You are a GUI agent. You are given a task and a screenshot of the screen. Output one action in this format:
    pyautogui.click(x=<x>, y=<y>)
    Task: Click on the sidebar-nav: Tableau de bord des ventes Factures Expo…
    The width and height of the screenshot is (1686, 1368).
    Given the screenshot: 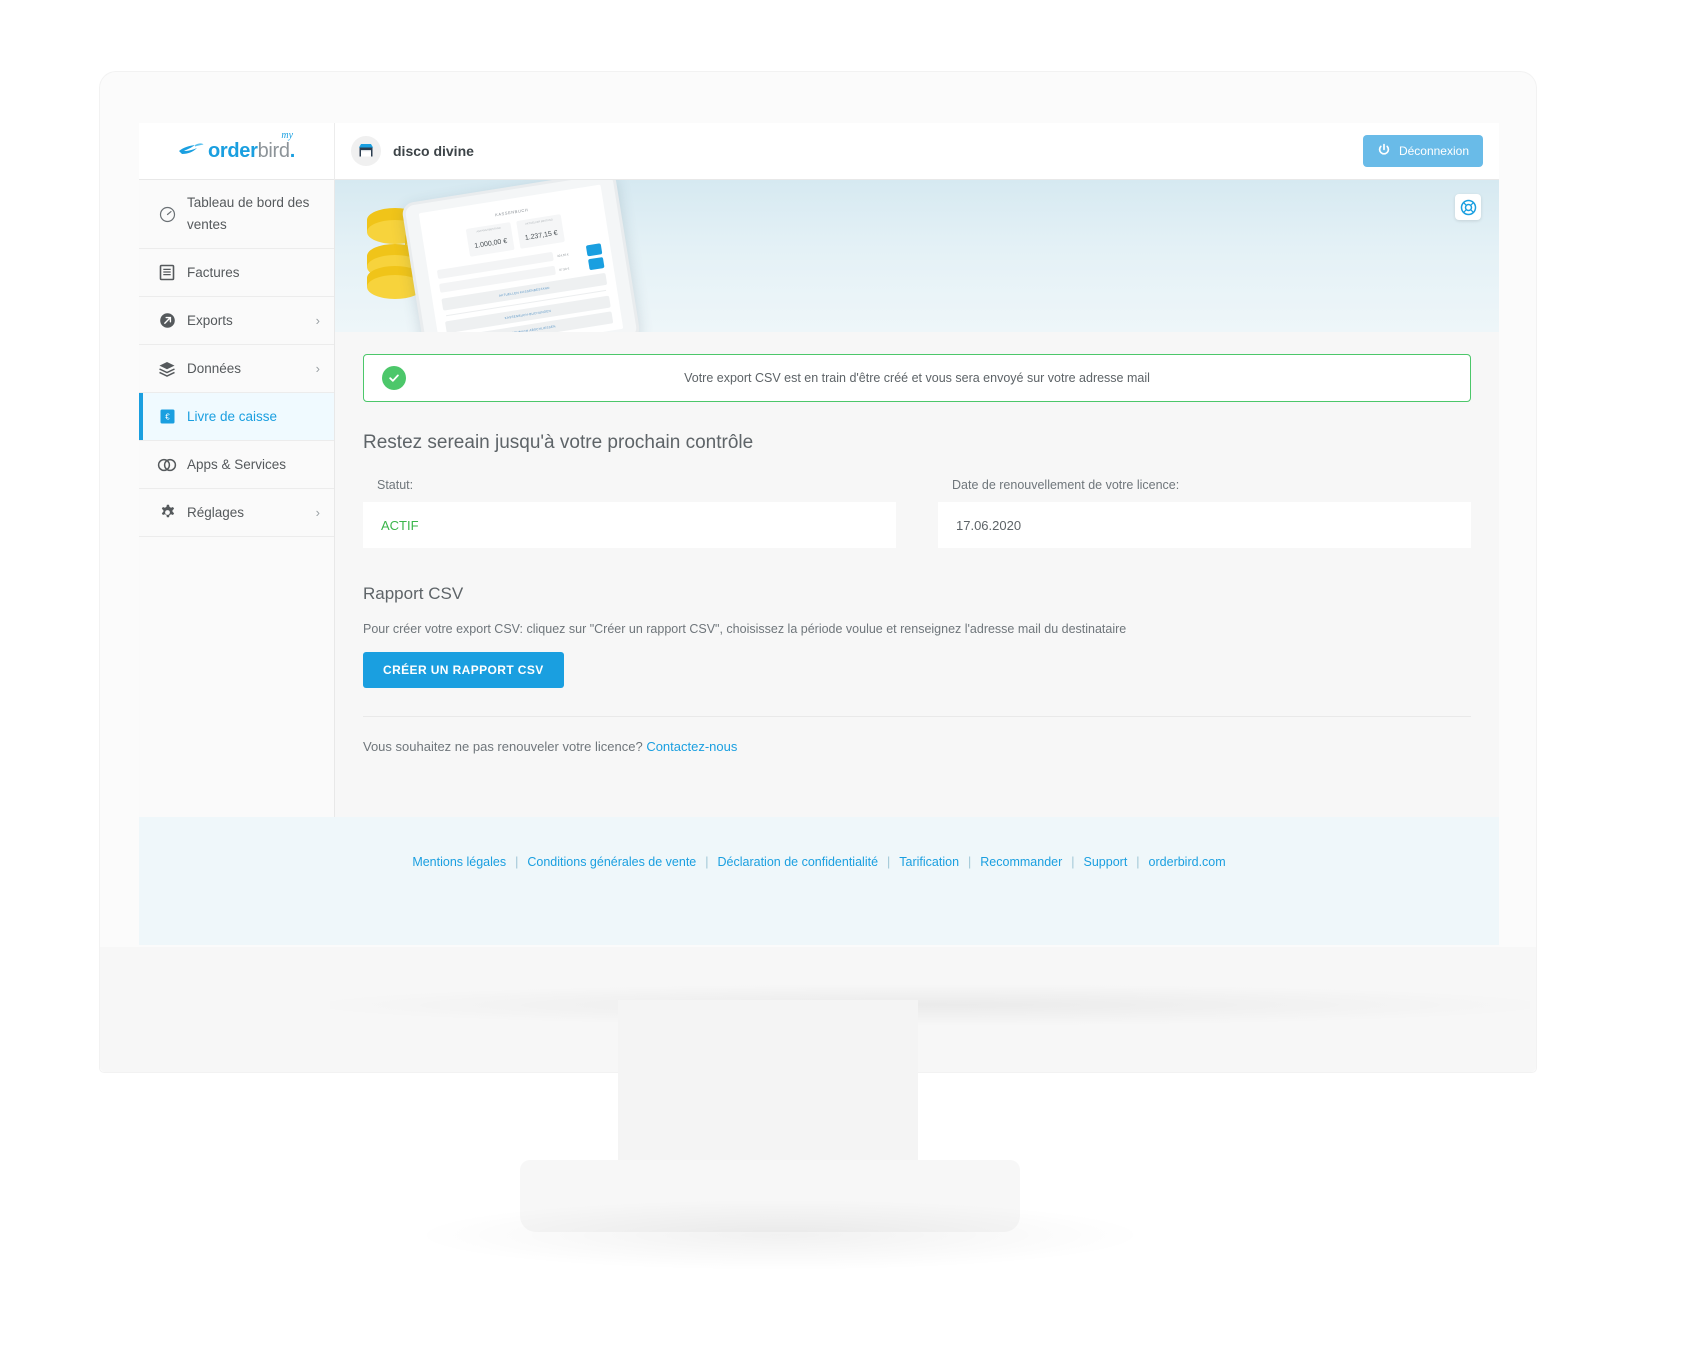 What is the action you would take?
    pyautogui.click(x=237, y=498)
    